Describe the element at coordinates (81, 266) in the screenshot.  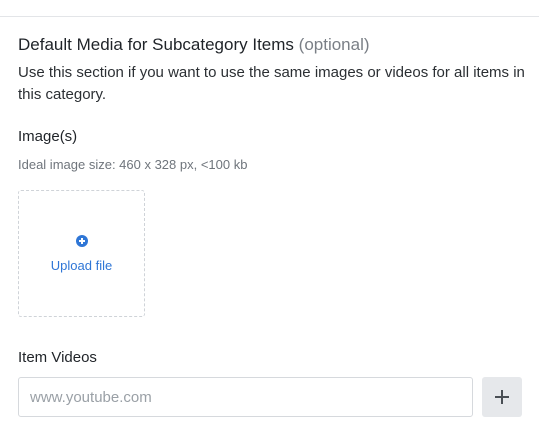
I see `upload-file-link: Upload file` at that location.